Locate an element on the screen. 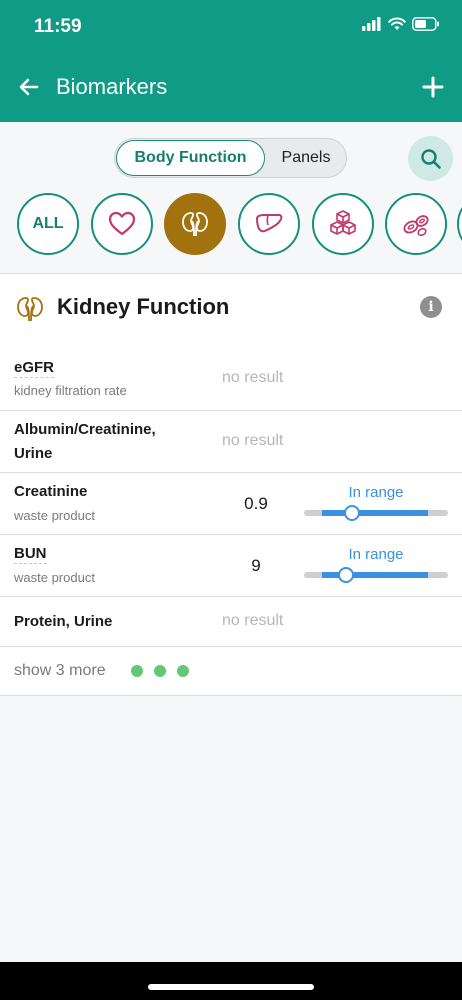  filter-all: ALL is located at coordinates (48, 224).